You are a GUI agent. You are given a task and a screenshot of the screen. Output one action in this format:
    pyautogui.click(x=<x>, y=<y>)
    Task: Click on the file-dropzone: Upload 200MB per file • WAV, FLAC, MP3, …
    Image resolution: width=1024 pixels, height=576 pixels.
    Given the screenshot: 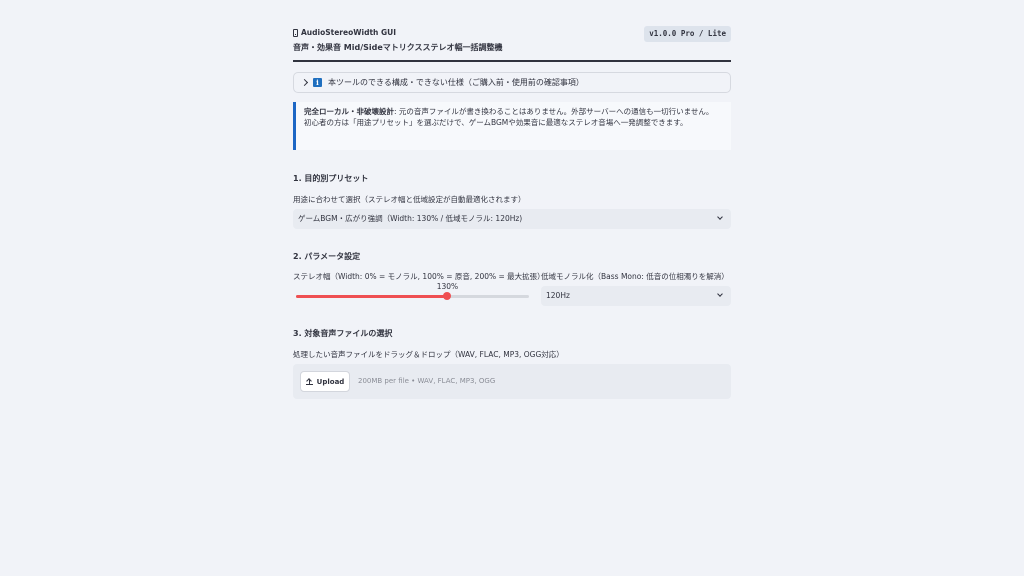 What is the action you would take?
    pyautogui.click(x=512, y=381)
    